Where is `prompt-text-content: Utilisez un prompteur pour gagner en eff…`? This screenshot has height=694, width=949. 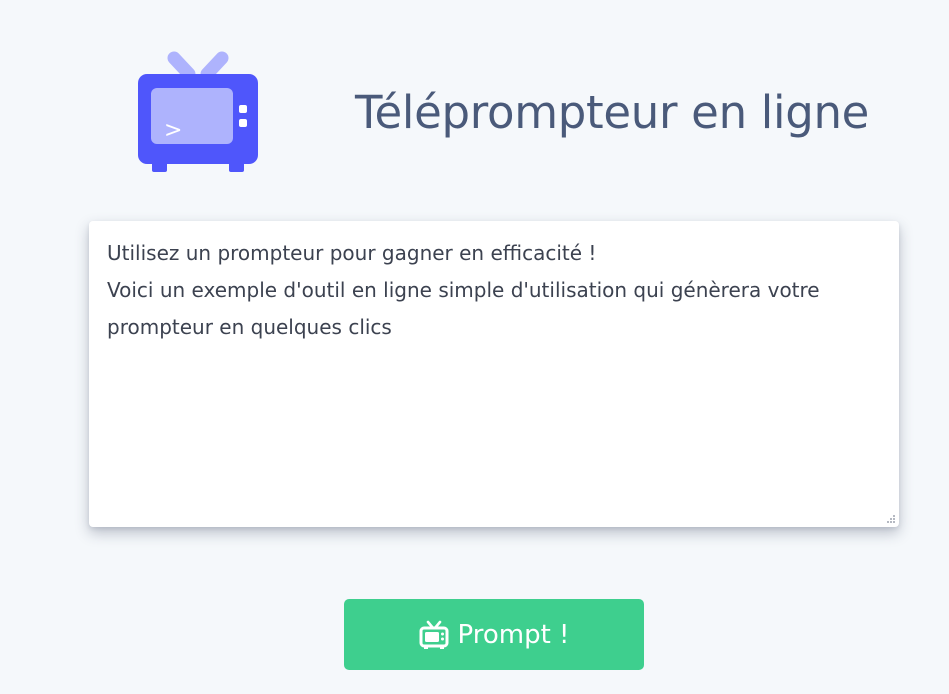 prompt-text-content: Utilisez un prompteur pour gagner en eff… is located at coordinates (494, 290).